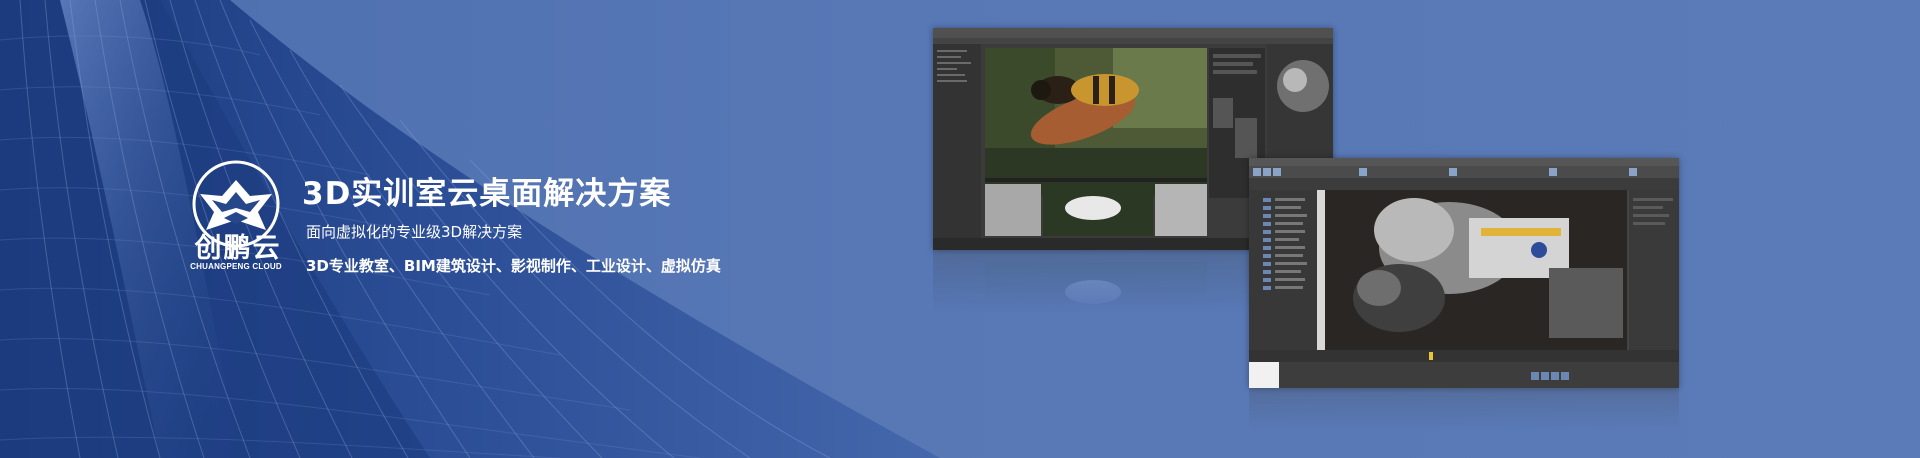 The image size is (1920, 458). What do you see at coordinates (1464, 418) in the screenshot?
I see `max-reflection` at bounding box center [1464, 418].